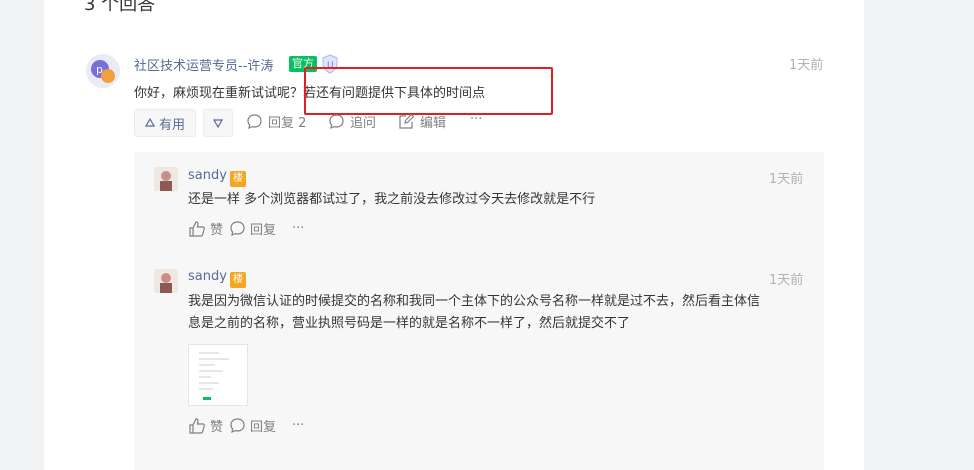 Image resolution: width=974 pixels, height=470 pixels. I want to click on edit-label: 编辑, so click(433, 123).